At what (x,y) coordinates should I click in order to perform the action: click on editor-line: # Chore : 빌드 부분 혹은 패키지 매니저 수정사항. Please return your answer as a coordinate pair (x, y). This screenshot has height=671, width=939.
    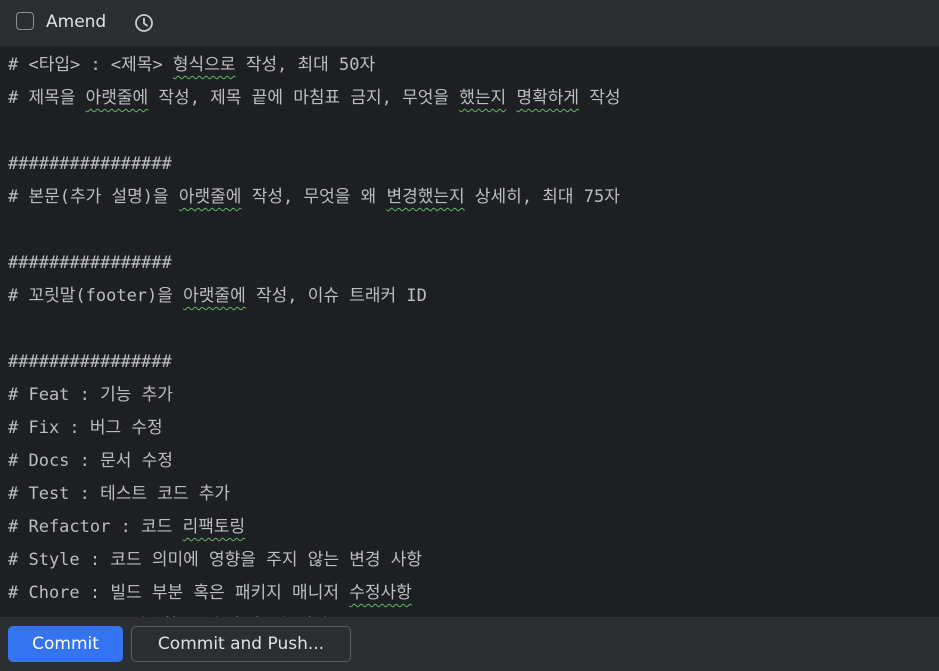
    Looking at the image, I should click on (314, 593).